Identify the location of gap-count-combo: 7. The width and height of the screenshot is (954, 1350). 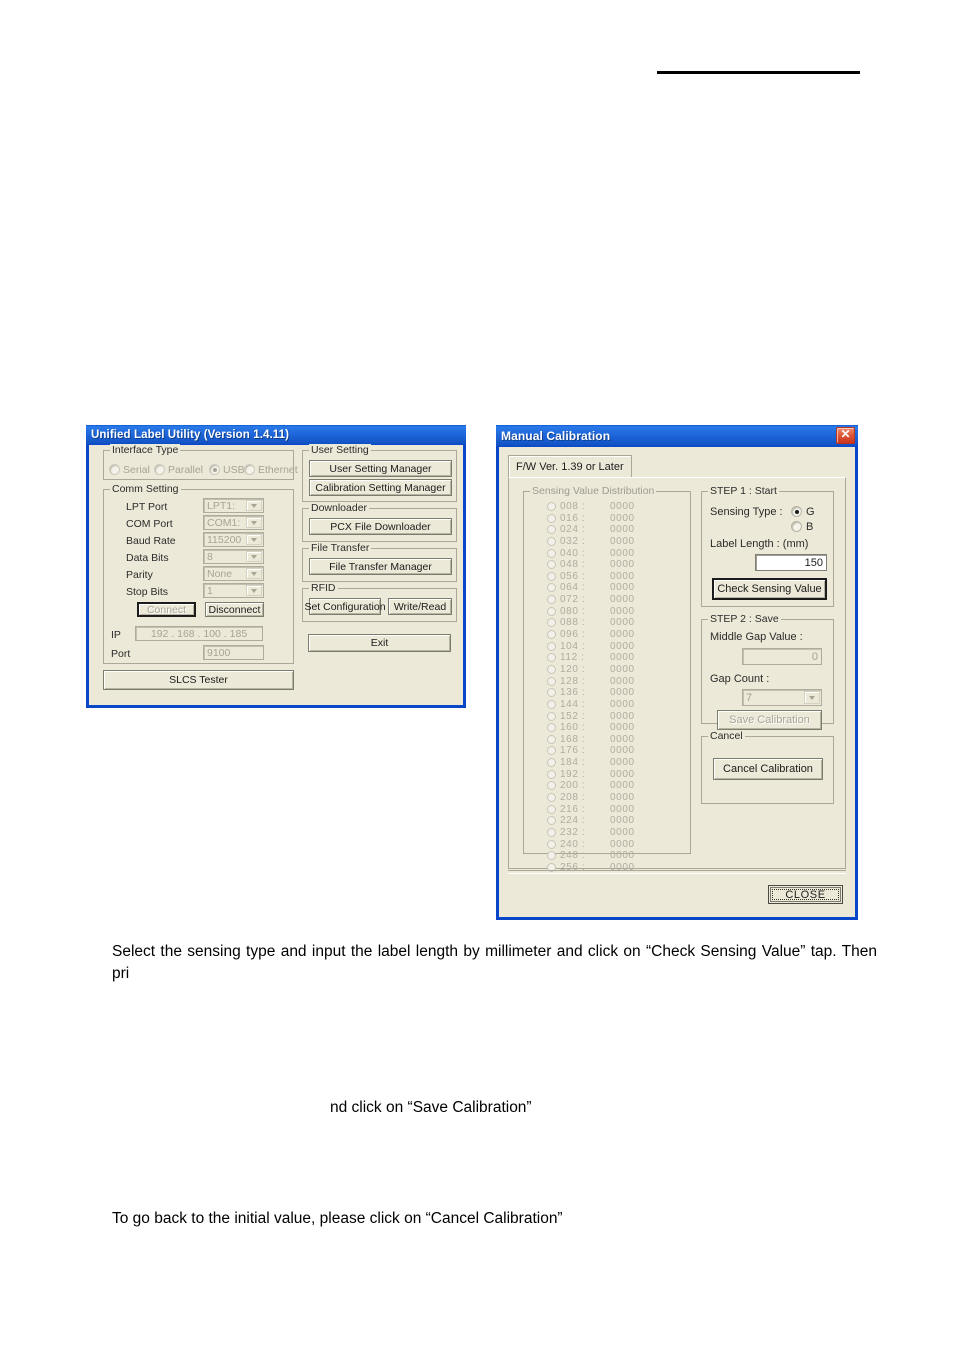
(782, 697).